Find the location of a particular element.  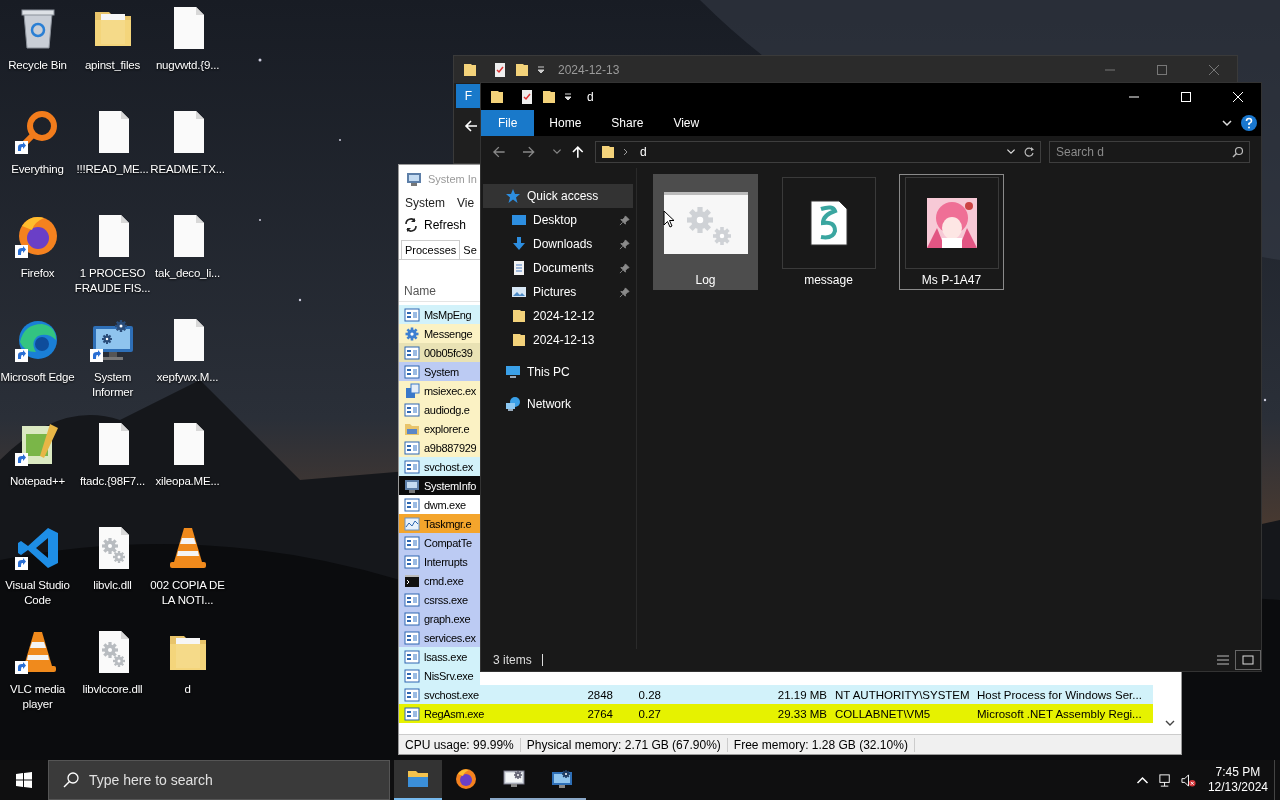

clock: 7:45 PM 12/13/2024 is located at coordinates (1236, 780).